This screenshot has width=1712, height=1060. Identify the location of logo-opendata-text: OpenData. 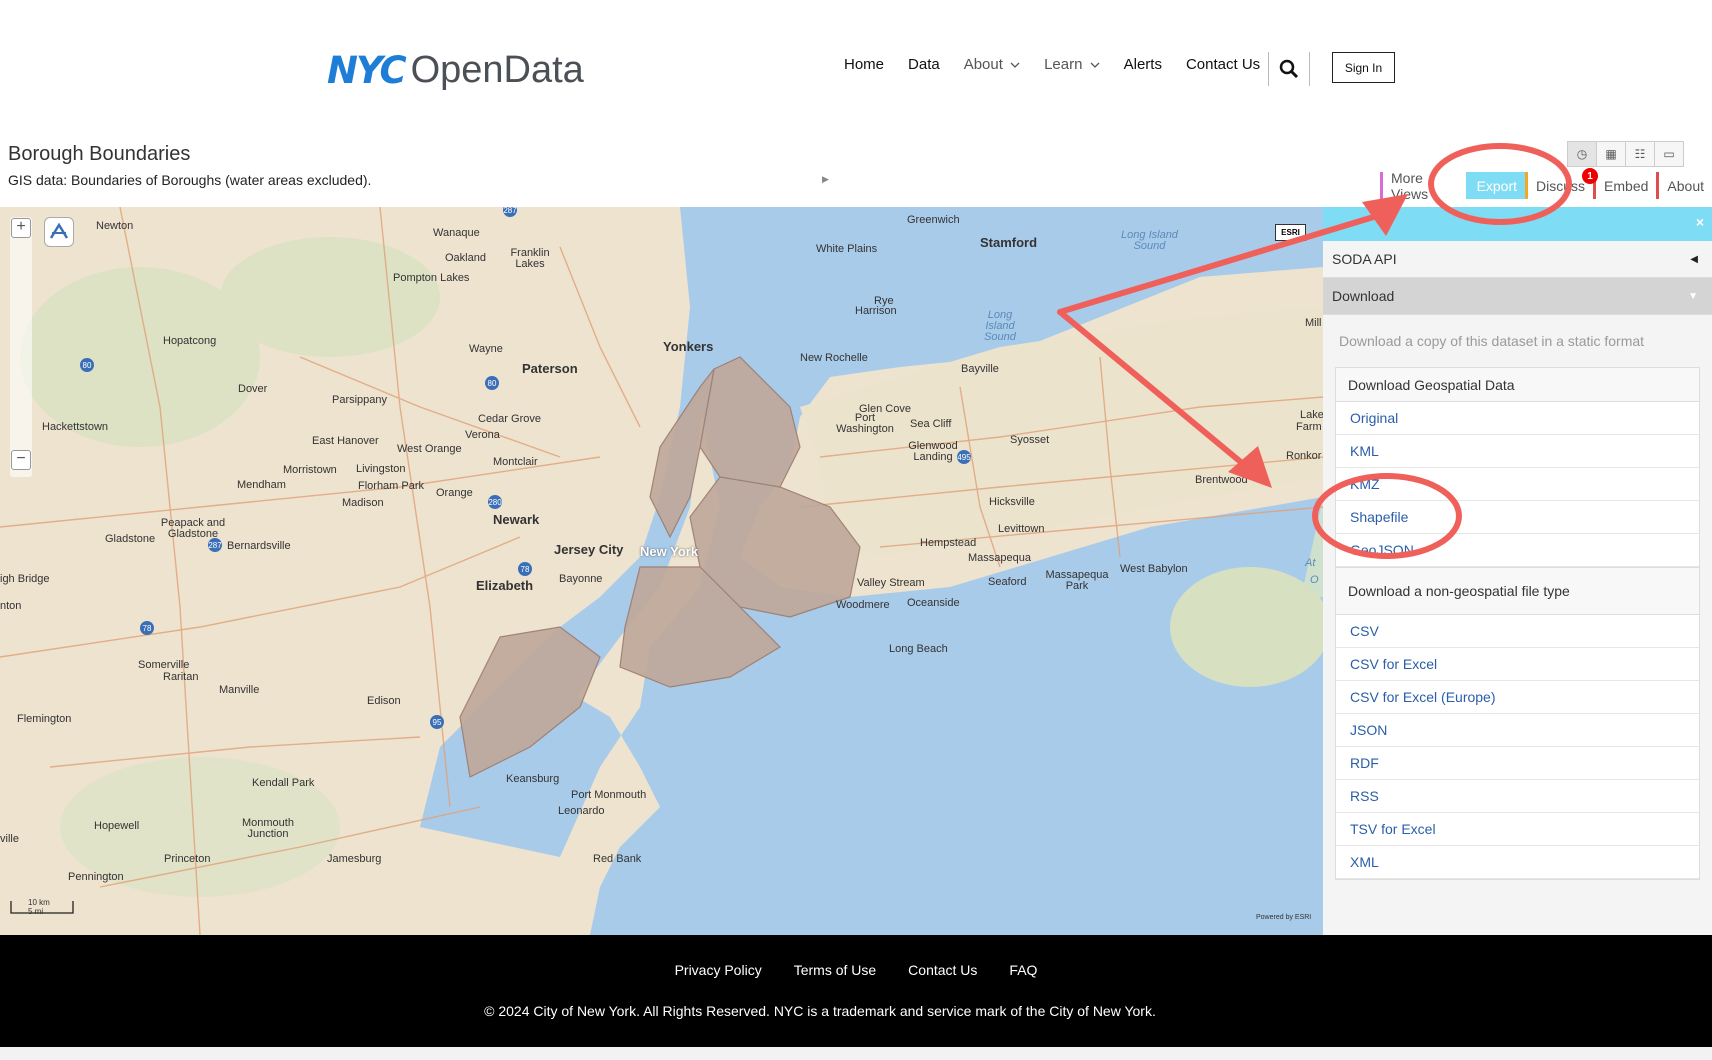
(497, 69).